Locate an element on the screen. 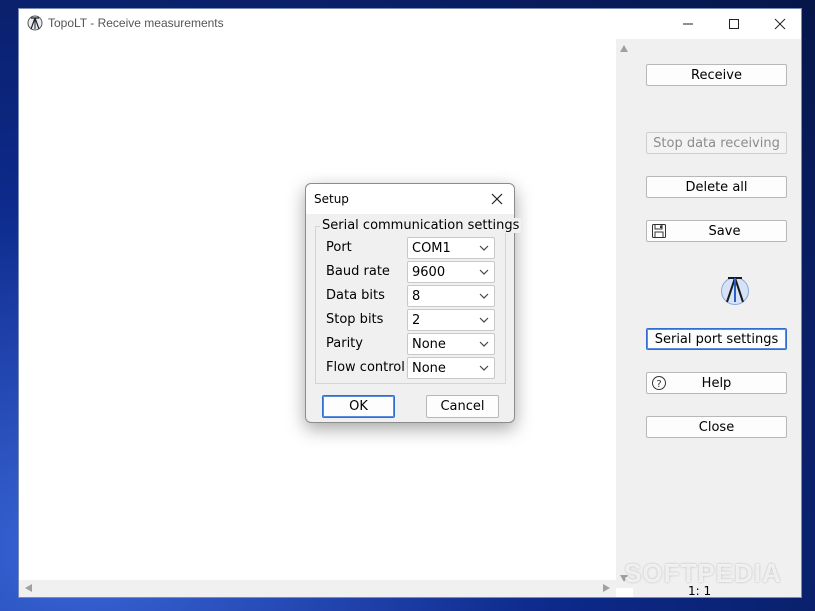  serial-port-settings-button: Serial port settings is located at coordinates (716, 339).